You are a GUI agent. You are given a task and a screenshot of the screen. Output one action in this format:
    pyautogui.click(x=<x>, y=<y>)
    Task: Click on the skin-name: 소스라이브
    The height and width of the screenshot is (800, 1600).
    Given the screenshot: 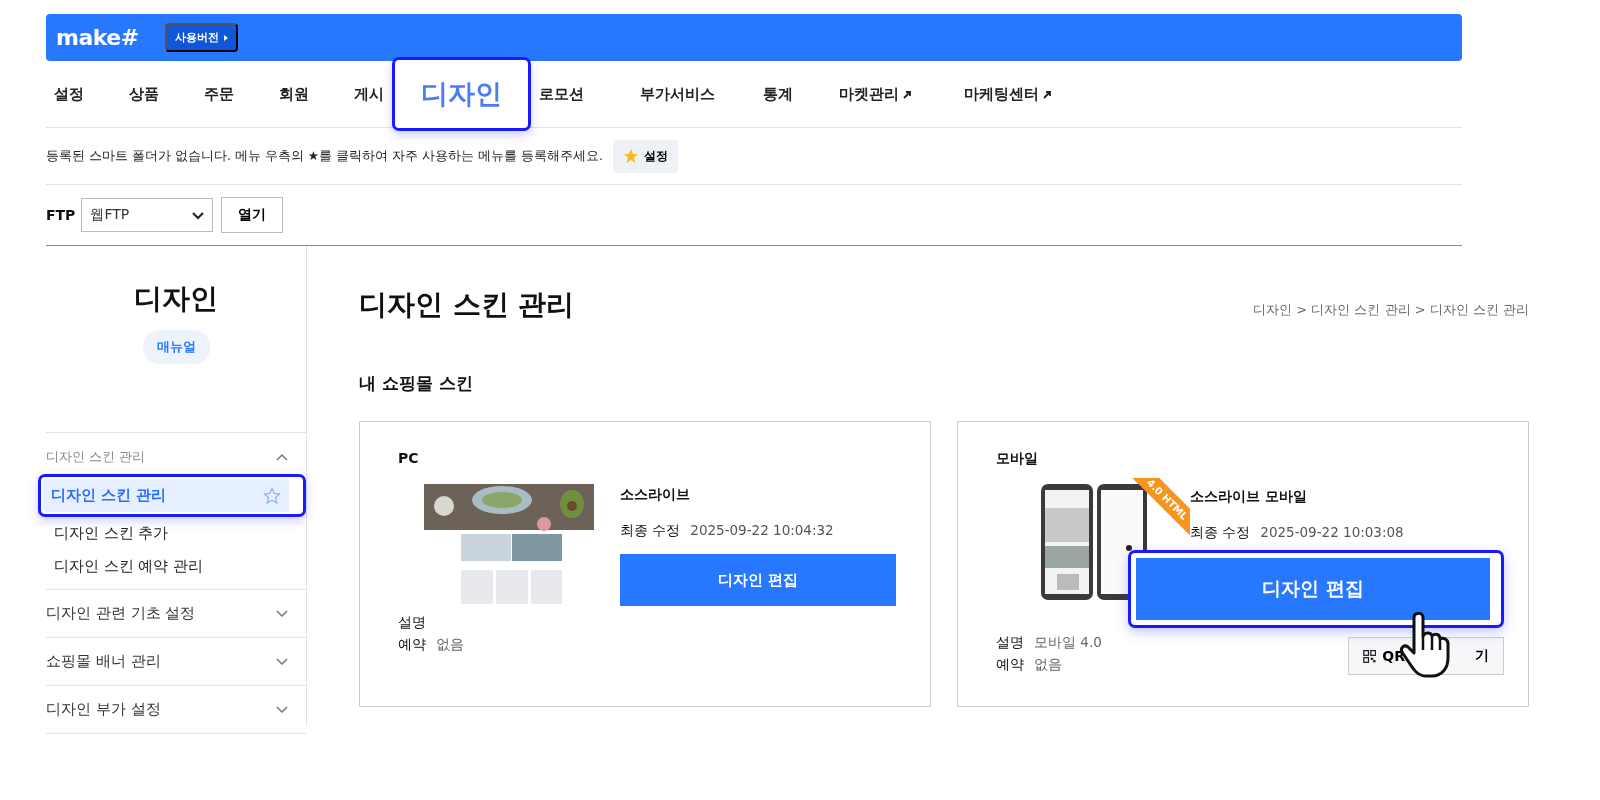 What is the action you would take?
    pyautogui.click(x=655, y=495)
    